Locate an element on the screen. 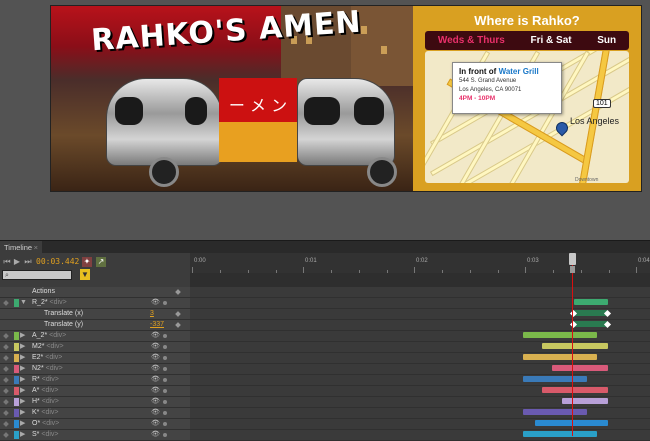 This screenshot has height=441, width=650. playhead is located at coordinates (572, 344).